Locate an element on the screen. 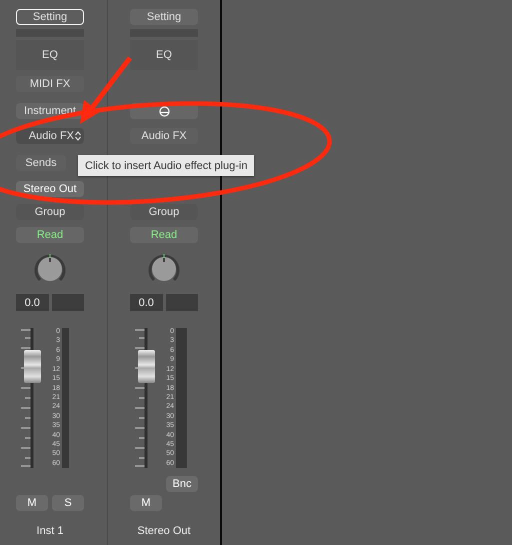  channel-name: Stereo Out is located at coordinates (164, 531).